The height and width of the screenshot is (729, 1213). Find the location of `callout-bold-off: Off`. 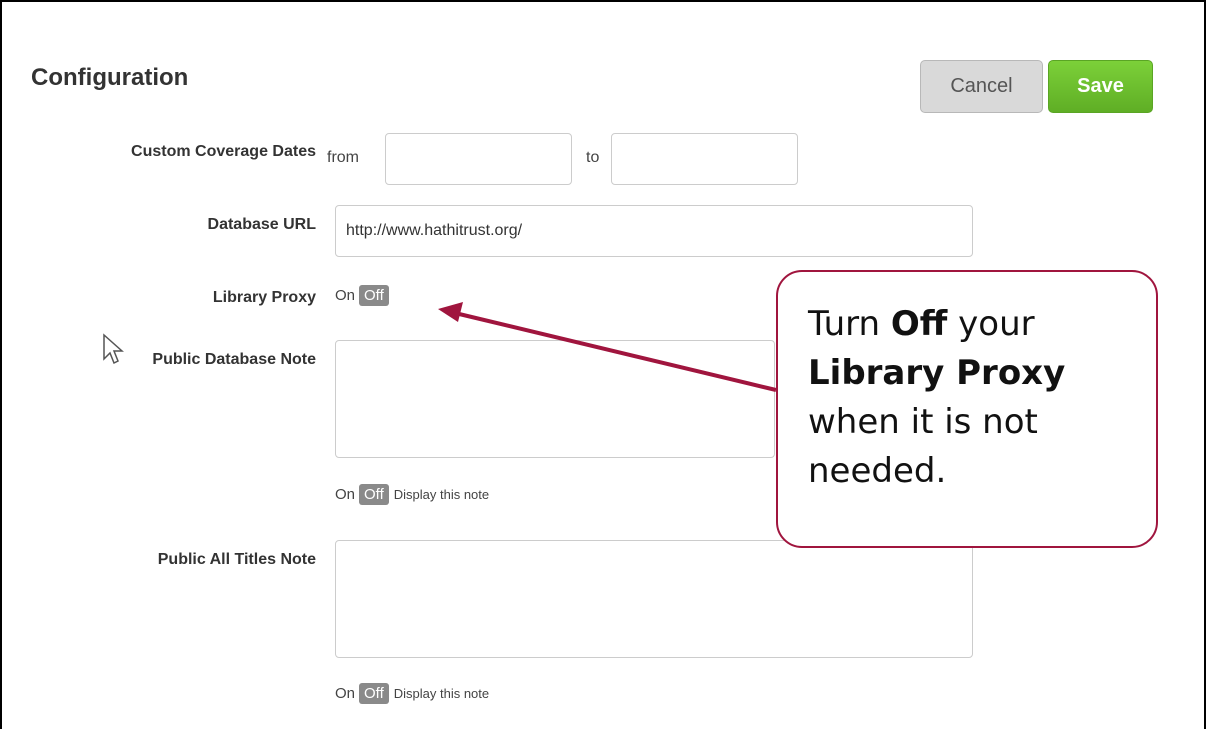

callout-bold-off: Off is located at coordinates (919, 324).